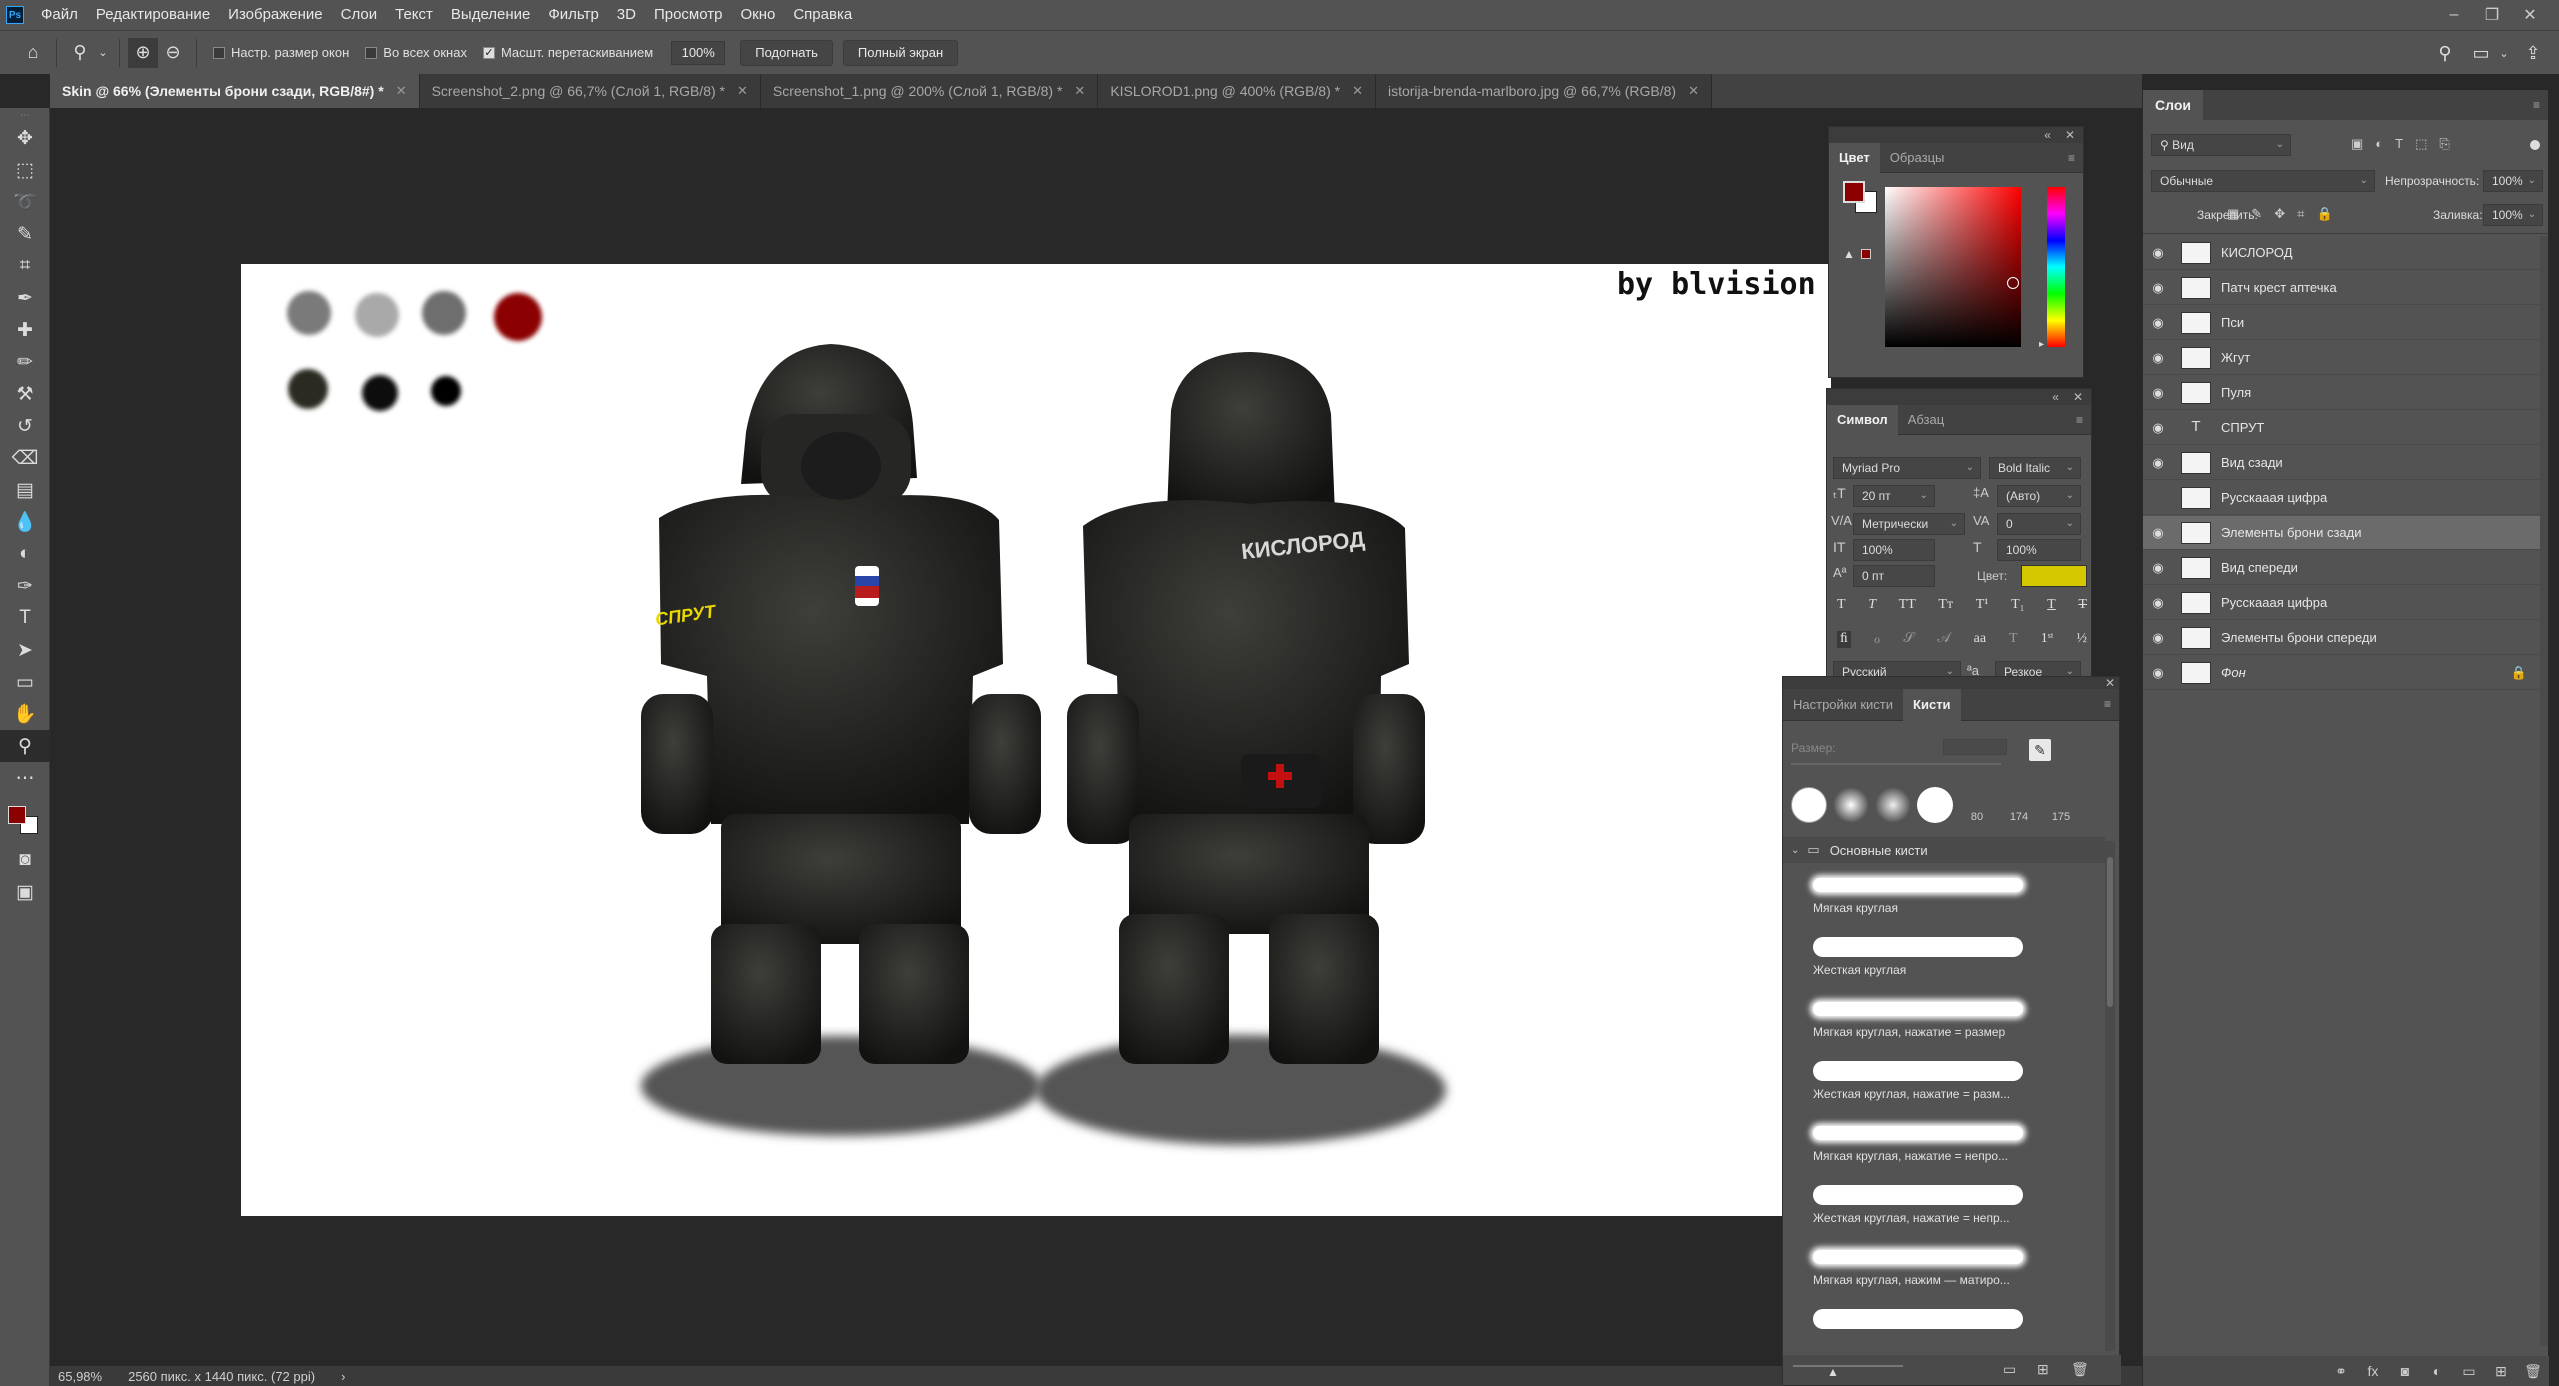 The width and height of the screenshot is (2559, 1386). Describe the element at coordinates (490, 15) in the screenshot. I see `menu-select: Выделение` at that location.